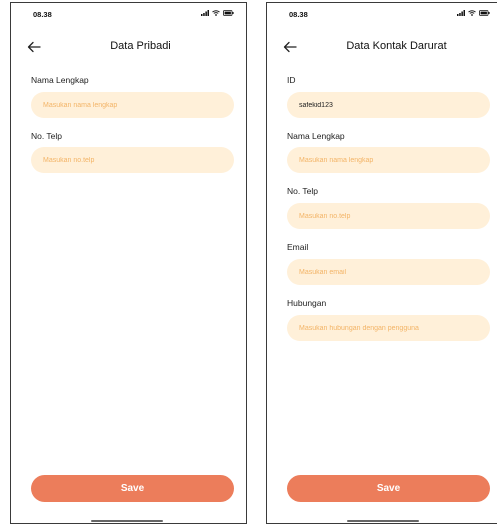 The image size is (497, 526). Describe the element at coordinates (388, 105) in the screenshot. I see `id-input` at that location.